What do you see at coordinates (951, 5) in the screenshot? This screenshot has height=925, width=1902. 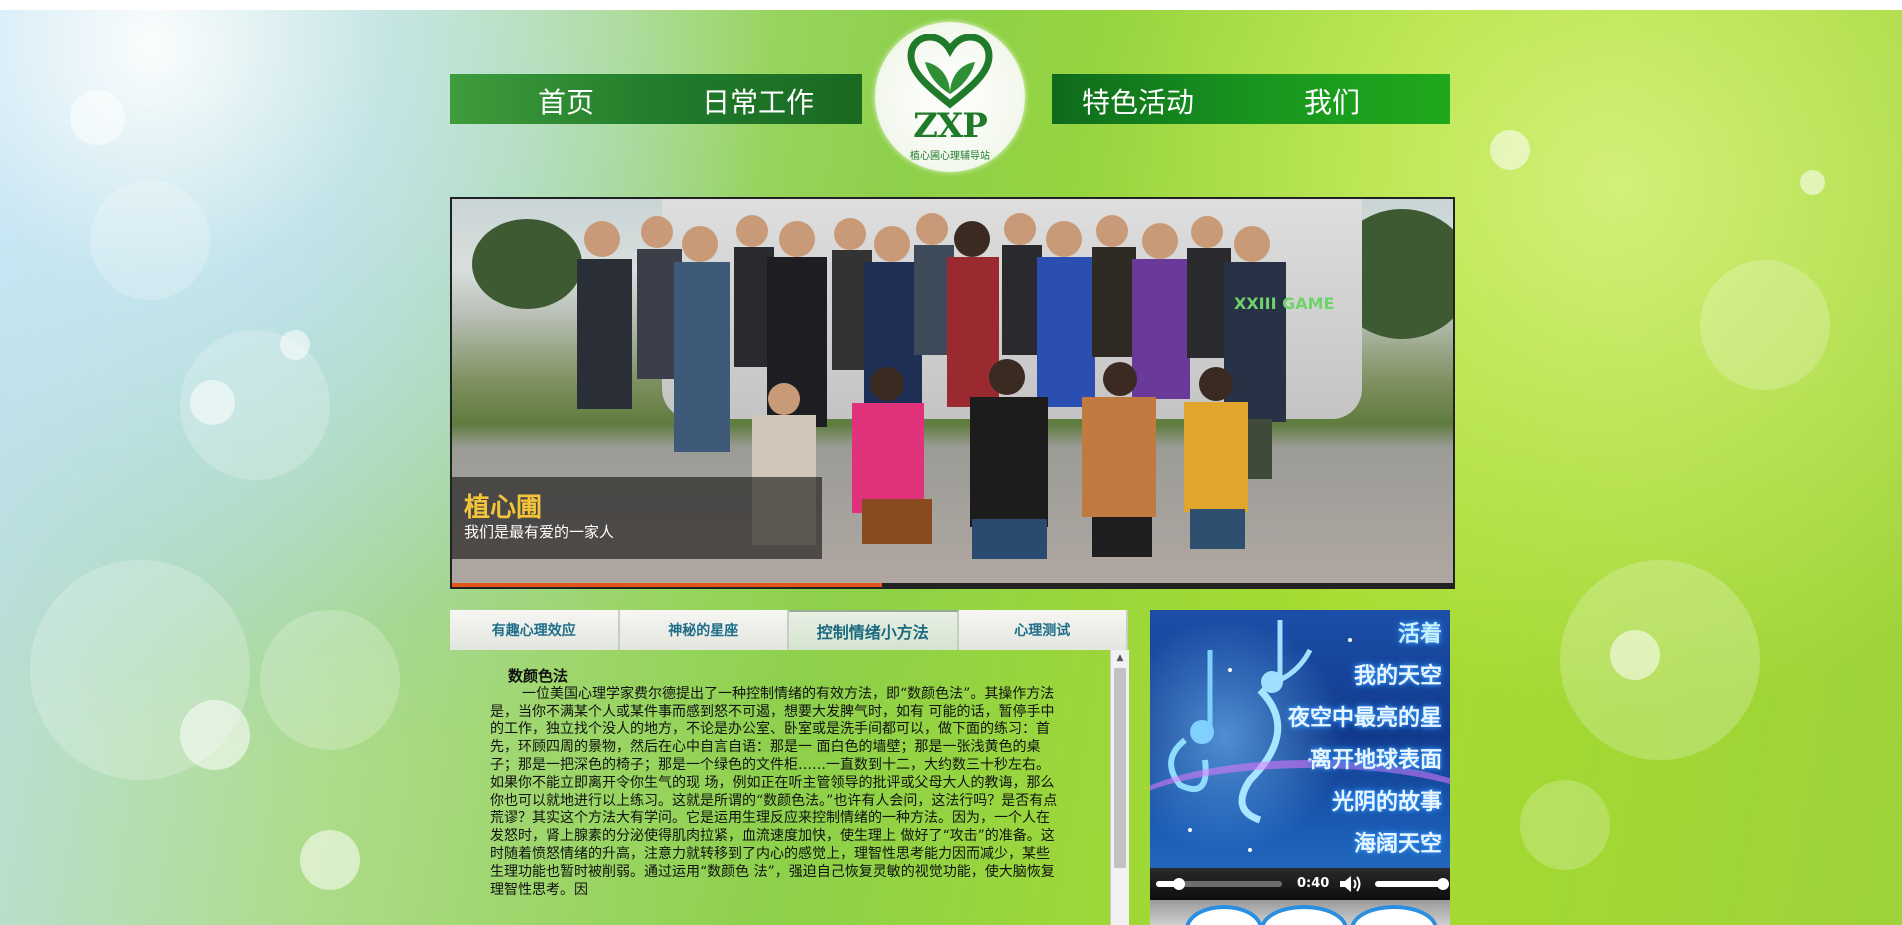 I see `top-strip` at bounding box center [951, 5].